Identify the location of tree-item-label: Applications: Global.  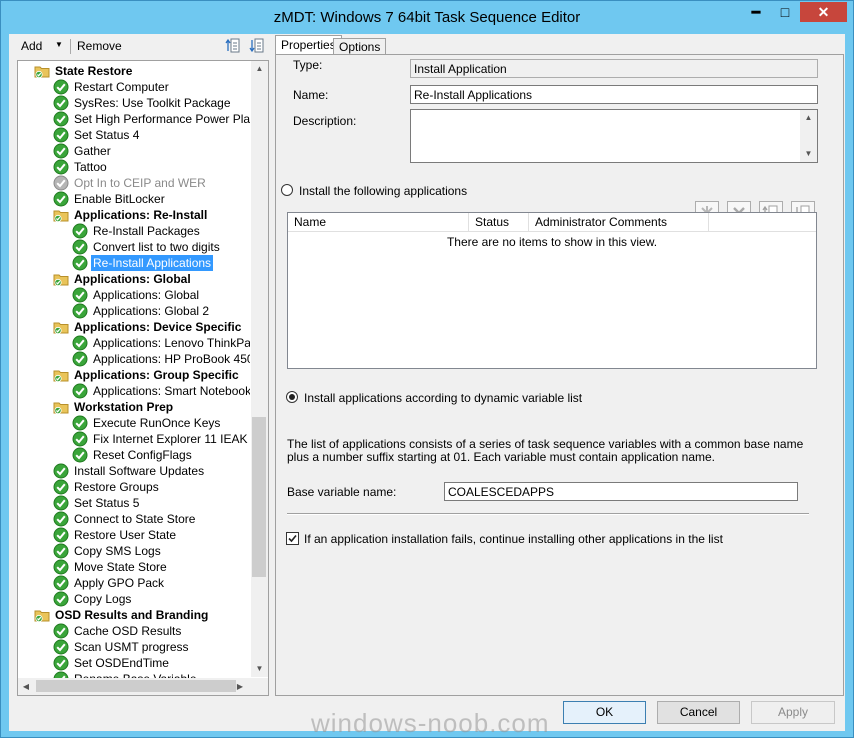
(146, 295).